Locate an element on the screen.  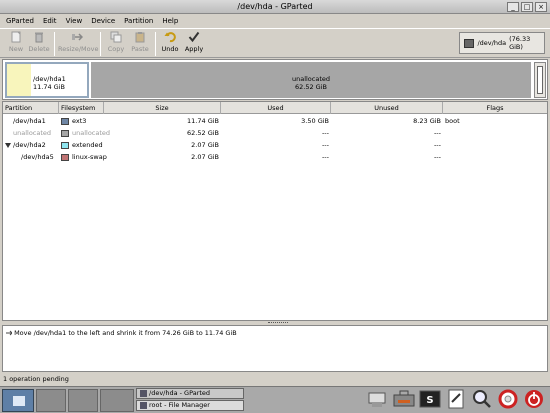
column-unused: Unused is located at coordinates (387, 108).